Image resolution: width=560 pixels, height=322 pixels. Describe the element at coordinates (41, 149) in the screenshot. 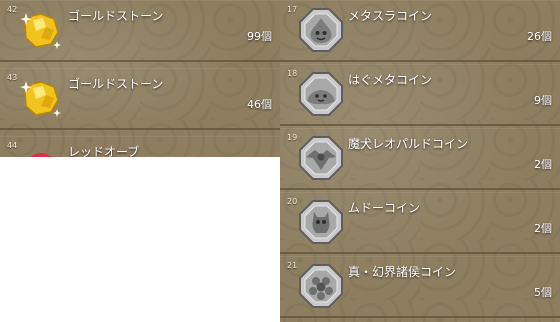

I see `red-orb-icon` at that location.